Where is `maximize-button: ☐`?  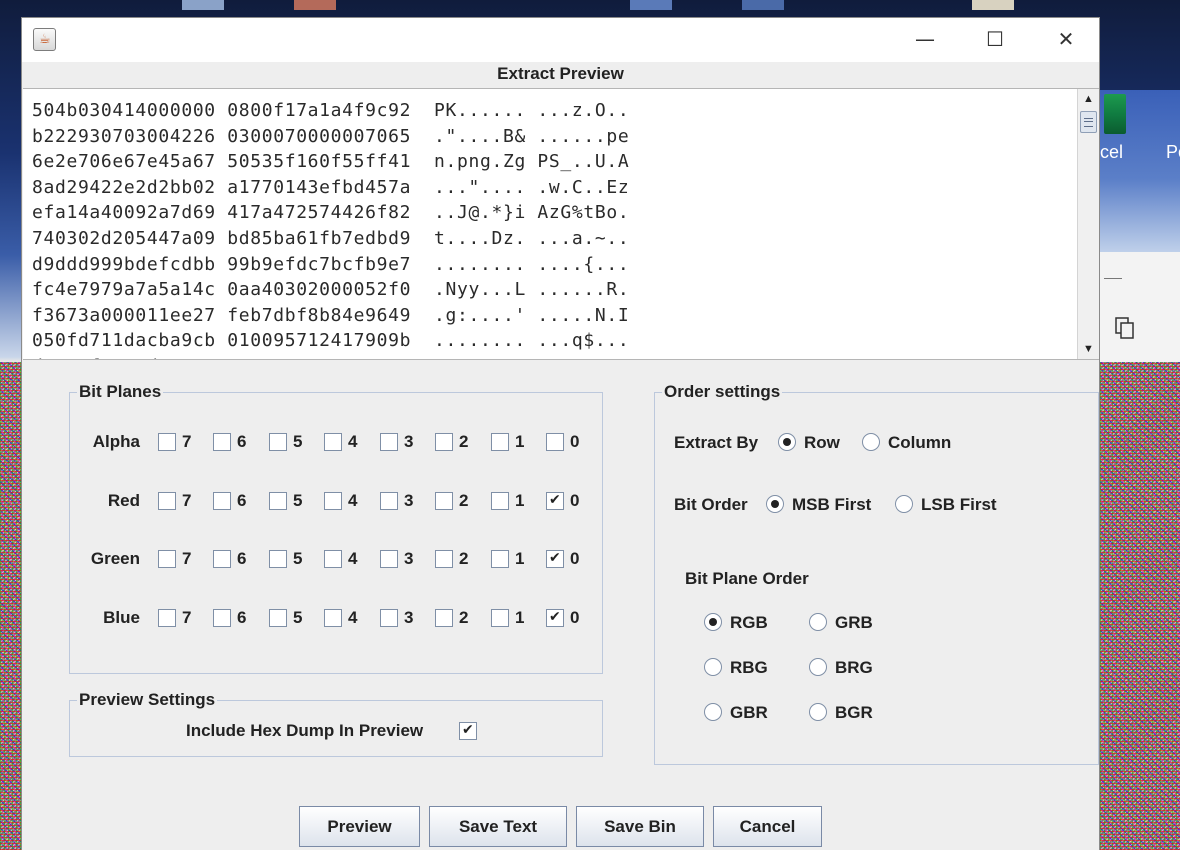
maximize-button: ☐ is located at coordinates (995, 39).